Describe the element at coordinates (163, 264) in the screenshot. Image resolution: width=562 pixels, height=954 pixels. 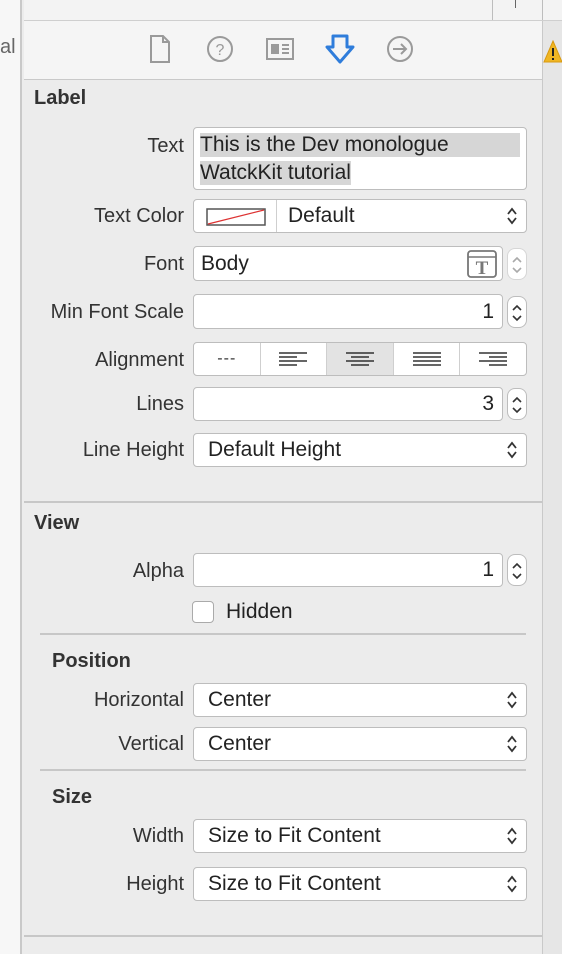
I see `font-label: Font` at that location.